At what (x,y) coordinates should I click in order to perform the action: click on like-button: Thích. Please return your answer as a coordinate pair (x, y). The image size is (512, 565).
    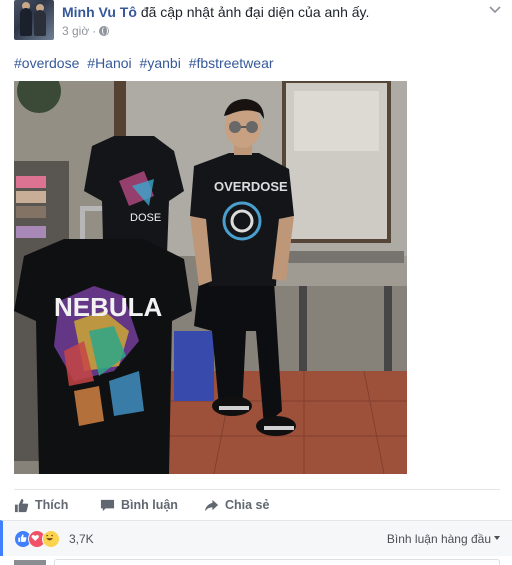
    Looking at the image, I should click on (41, 505).